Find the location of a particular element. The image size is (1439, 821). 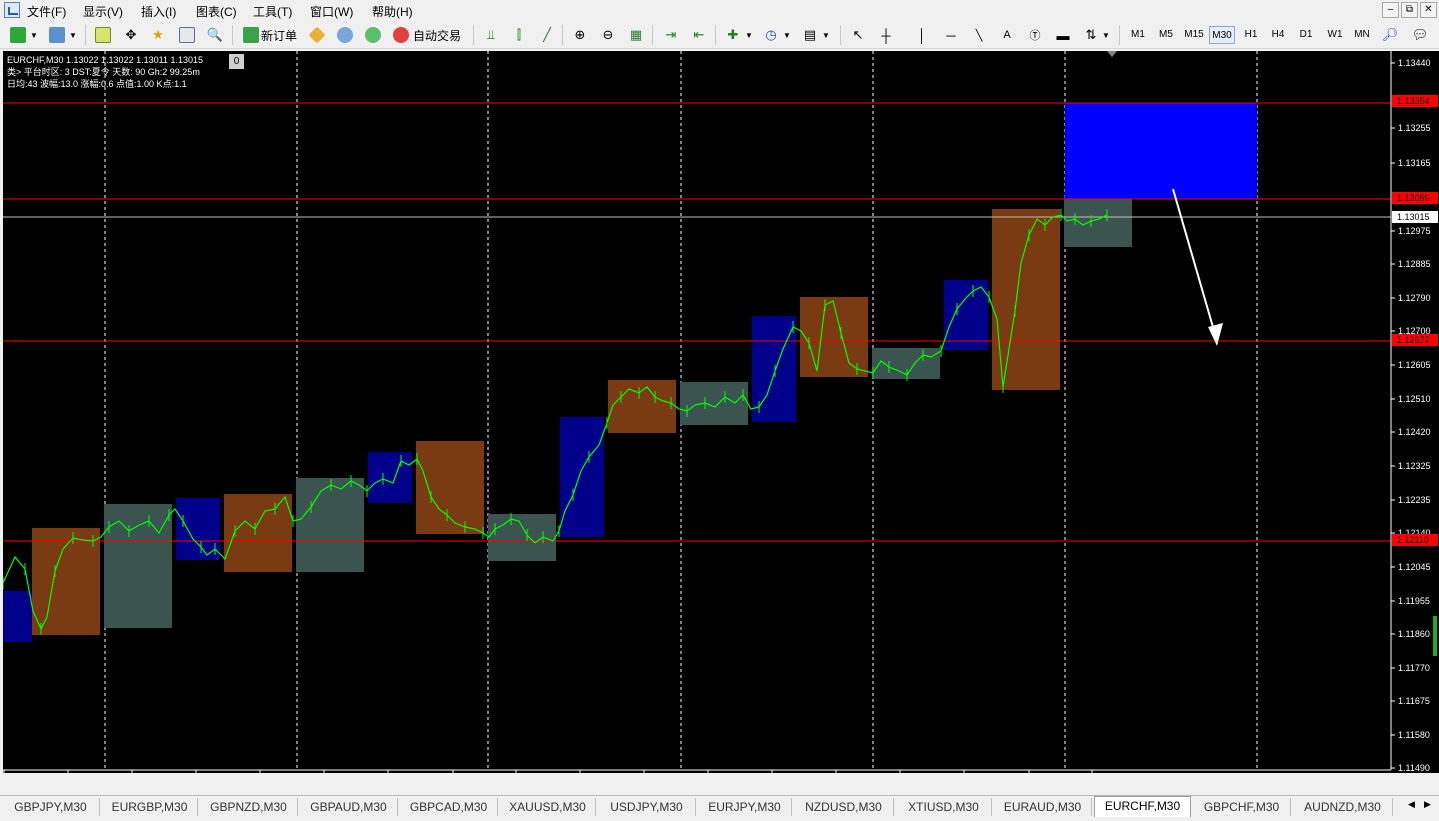

new-order-icon is located at coordinates (251, 35).